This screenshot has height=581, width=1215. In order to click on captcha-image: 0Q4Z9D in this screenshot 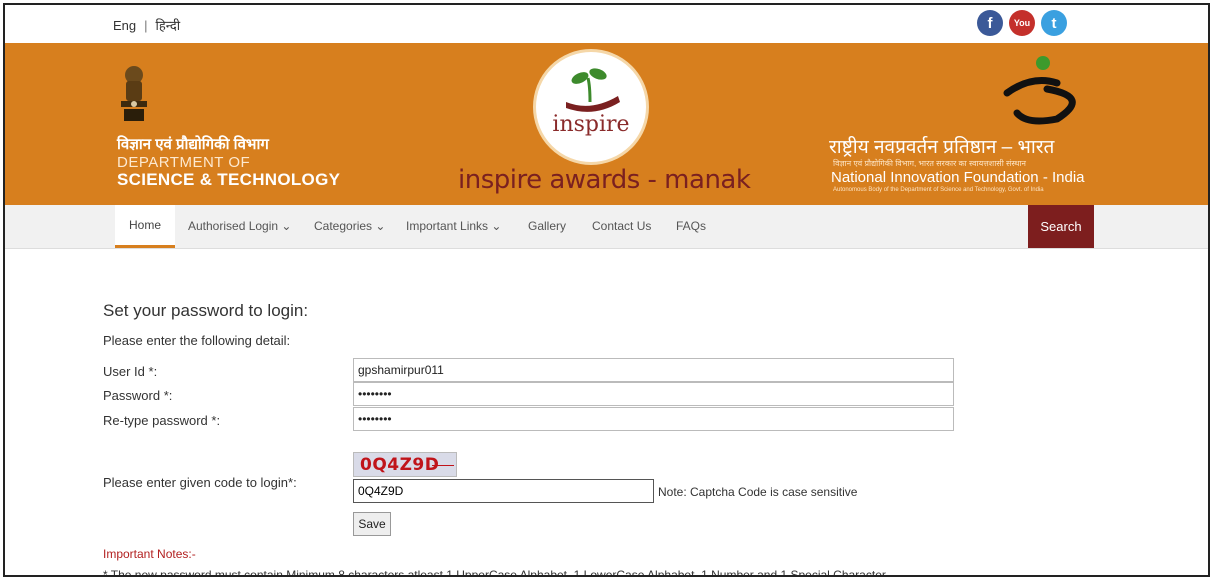, I will do `click(405, 464)`.